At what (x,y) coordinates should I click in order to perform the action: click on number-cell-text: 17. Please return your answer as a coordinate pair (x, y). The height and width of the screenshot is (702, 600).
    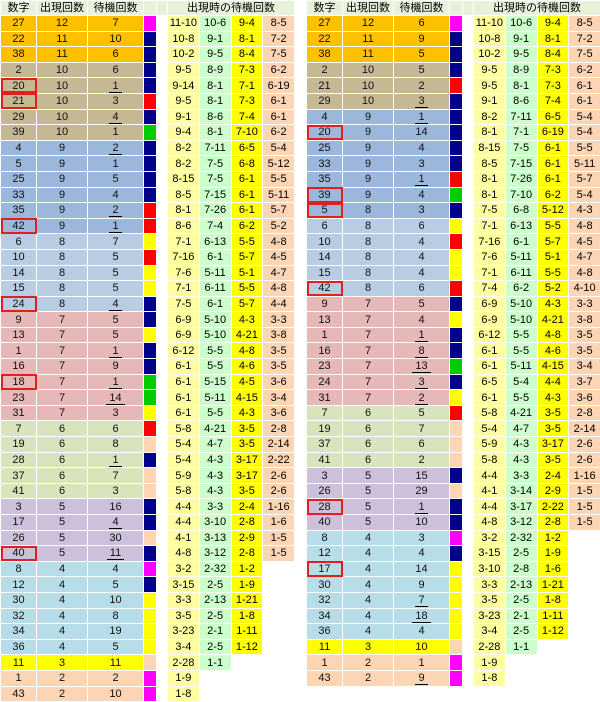
    Looking at the image, I should click on (18, 522).